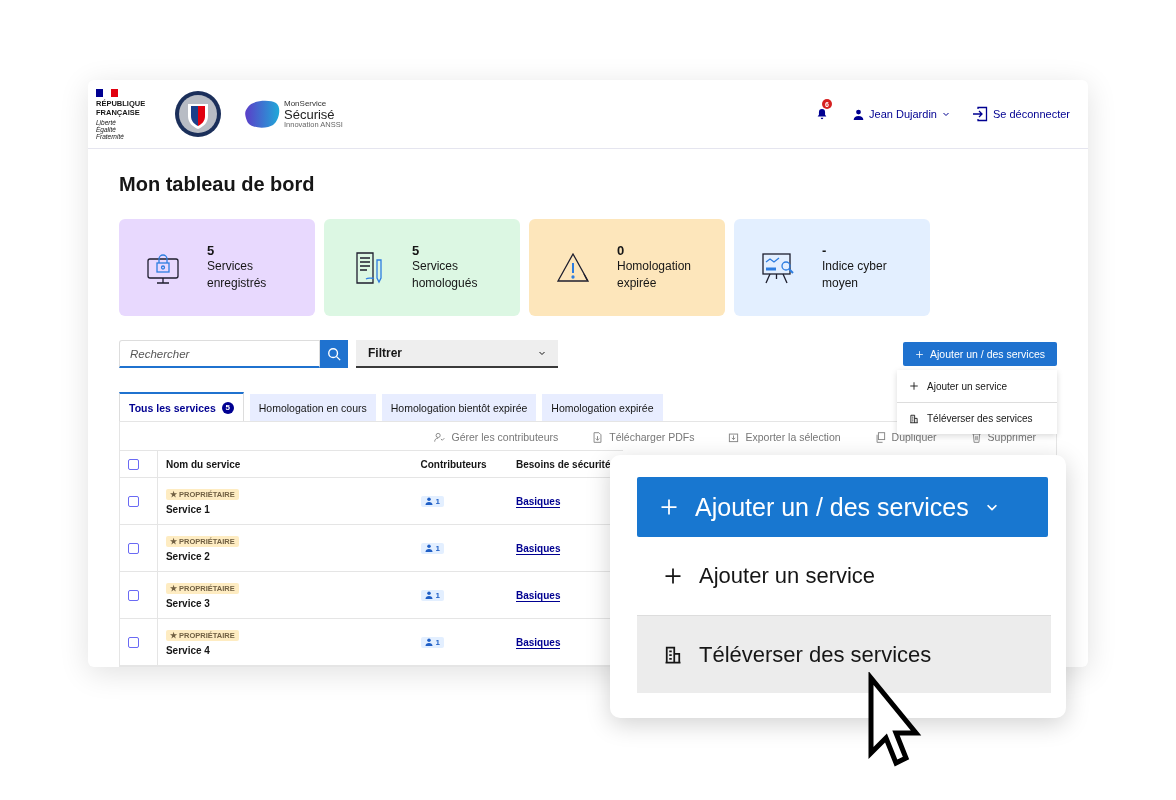  What do you see at coordinates (188, 556) in the screenshot?
I see `service-name: Service 2` at bounding box center [188, 556].